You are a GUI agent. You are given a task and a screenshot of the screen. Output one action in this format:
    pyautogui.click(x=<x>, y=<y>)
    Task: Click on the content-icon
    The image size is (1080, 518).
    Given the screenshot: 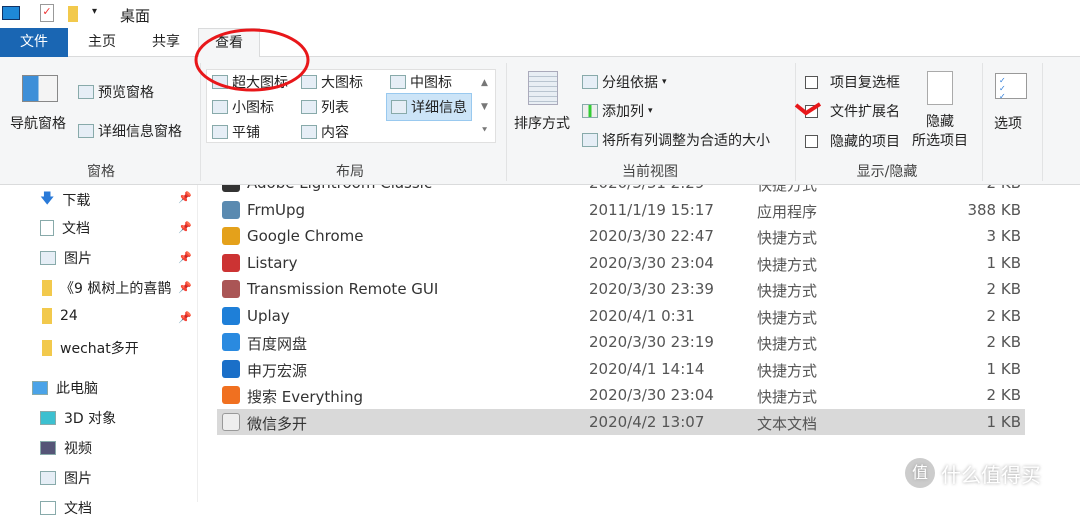 What is the action you would take?
    pyautogui.click(x=309, y=132)
    